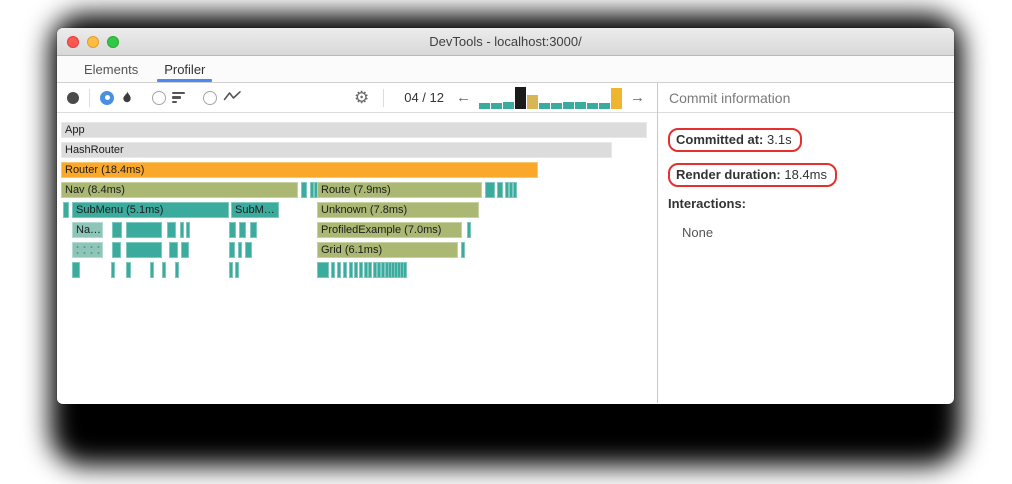 The image size is (1012, 484). I want to click on ranked-bars-icon, so click(178, 97).